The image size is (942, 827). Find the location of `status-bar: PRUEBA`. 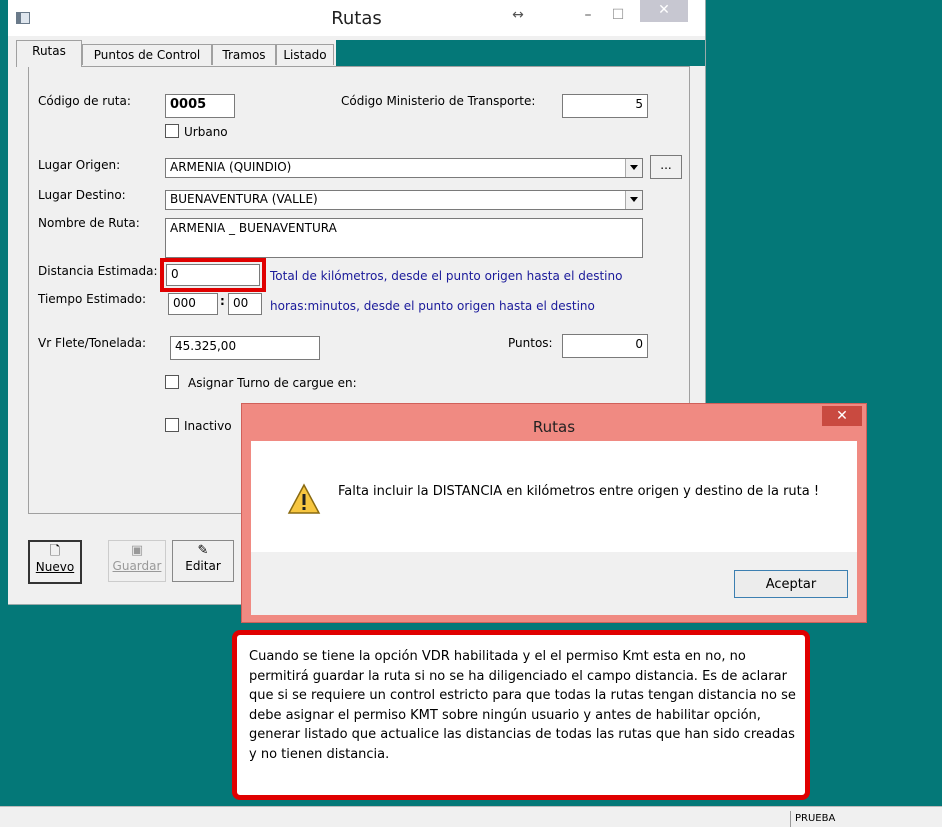

status-bar: PRUEBA is located at coordinates (471, 816).